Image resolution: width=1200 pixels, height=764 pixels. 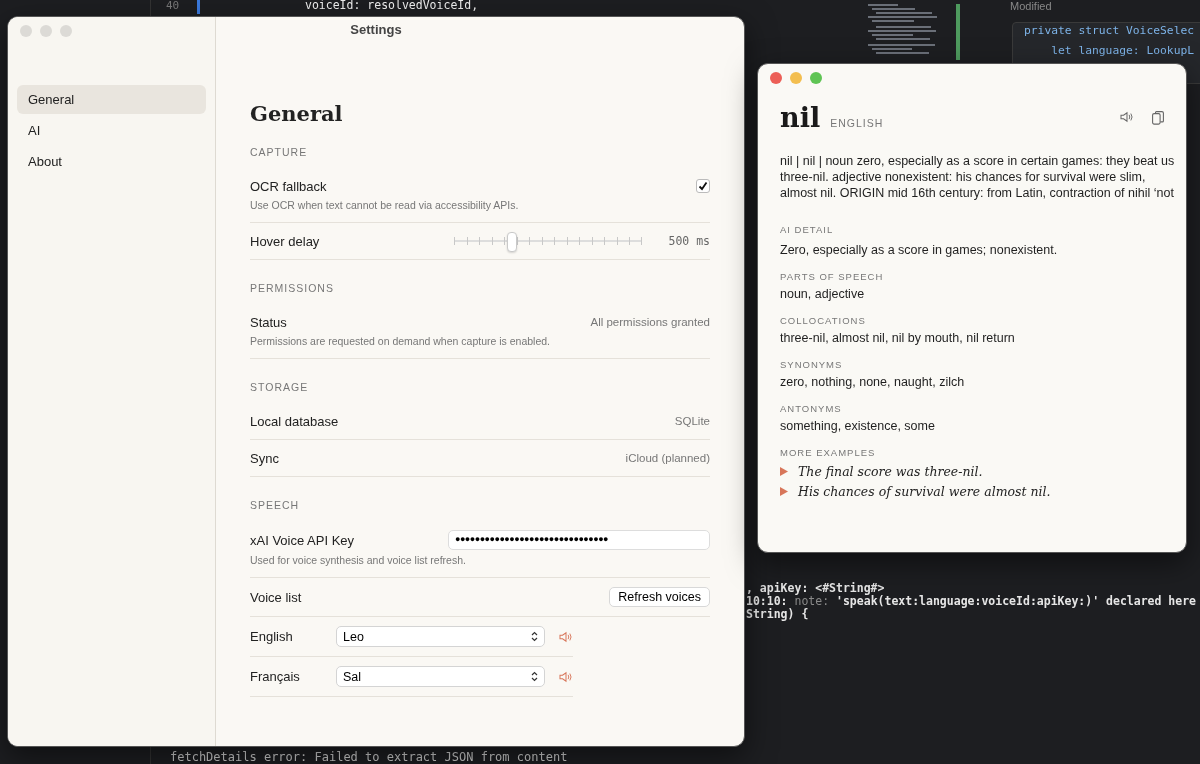 I want to click on setting-label: Status, so click(x=268, y=322).